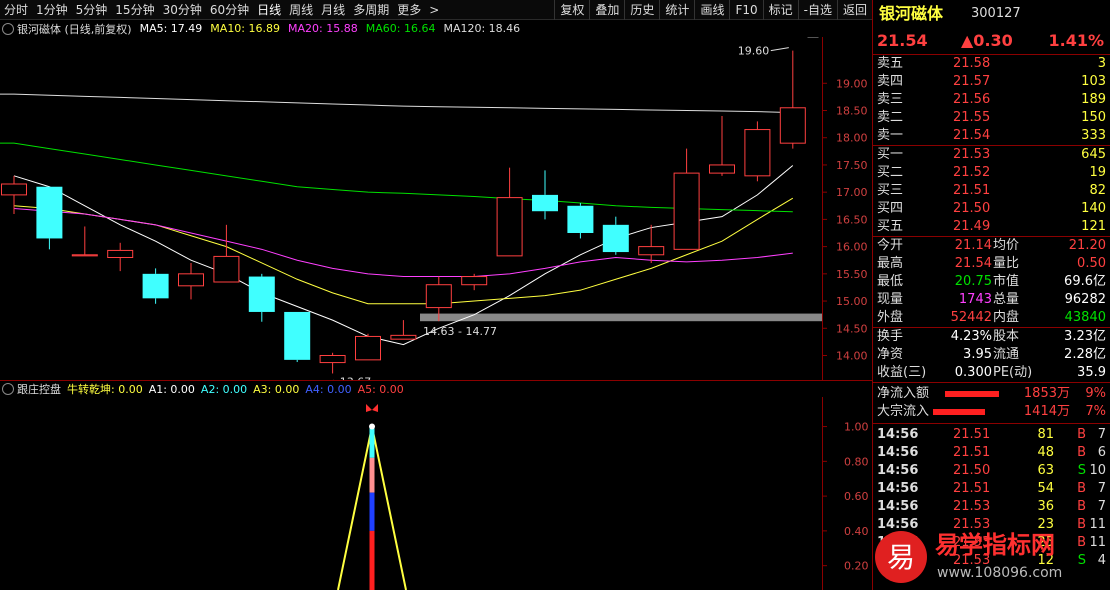 This screenshot has height=590, width=1110. What do you see at coordinates (890, 208) in the screenshot?
I see `bid-label: 买四` at bounding box center [890, 208].